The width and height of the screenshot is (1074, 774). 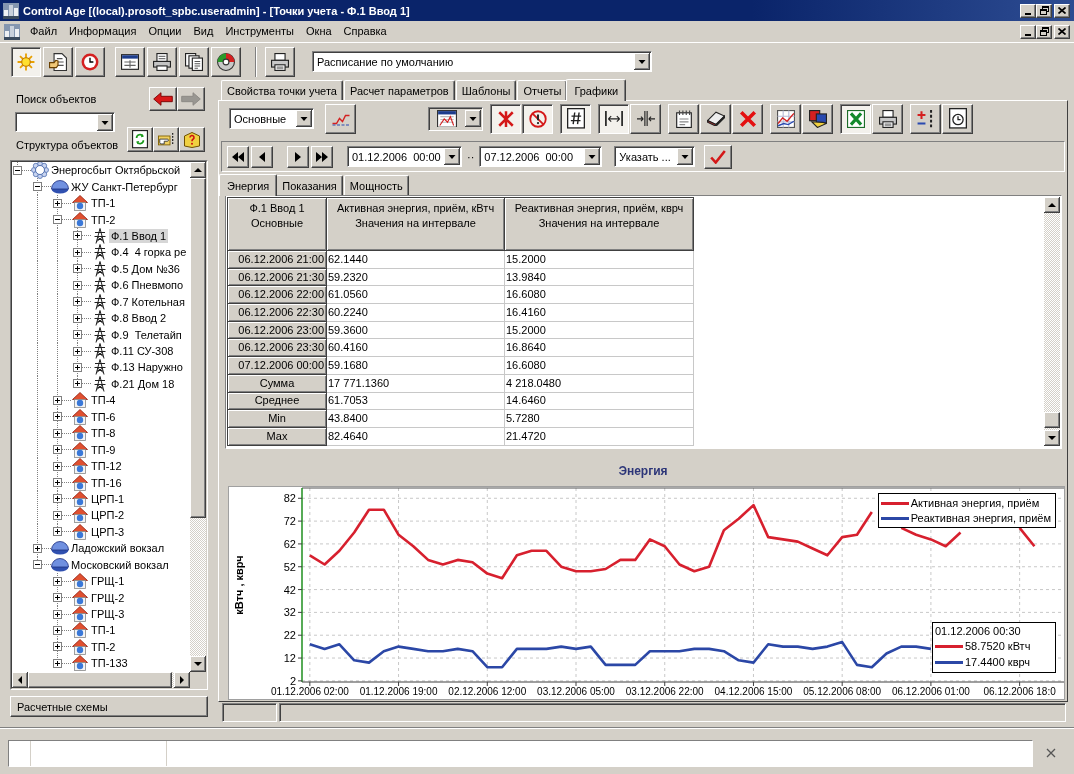 I want to click on tree-item: ТП-4, so click(x=103, y=400).